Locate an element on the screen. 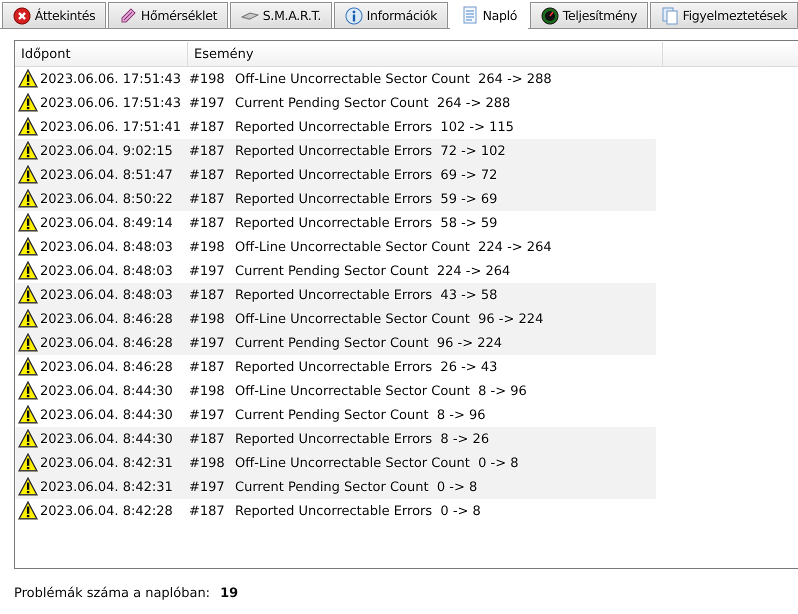 The height and width of the screenshot is (614, 798). table-row: 2023.06.06. 17:51:41 #187 Reported Uncorrectable Errors 102 -> 115 is located at coordinates (335, 127).